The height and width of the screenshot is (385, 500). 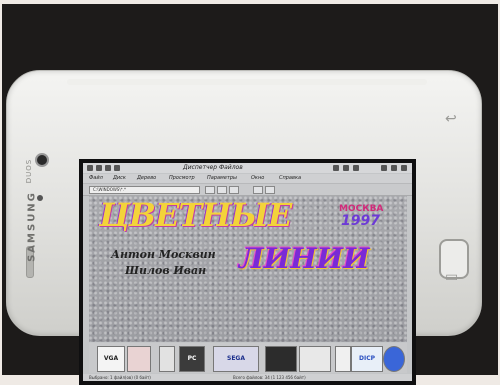 What do you see at coordinates (117, 168) in the screenshot?
I see `folder-icon` at bounding box center [117, 168].